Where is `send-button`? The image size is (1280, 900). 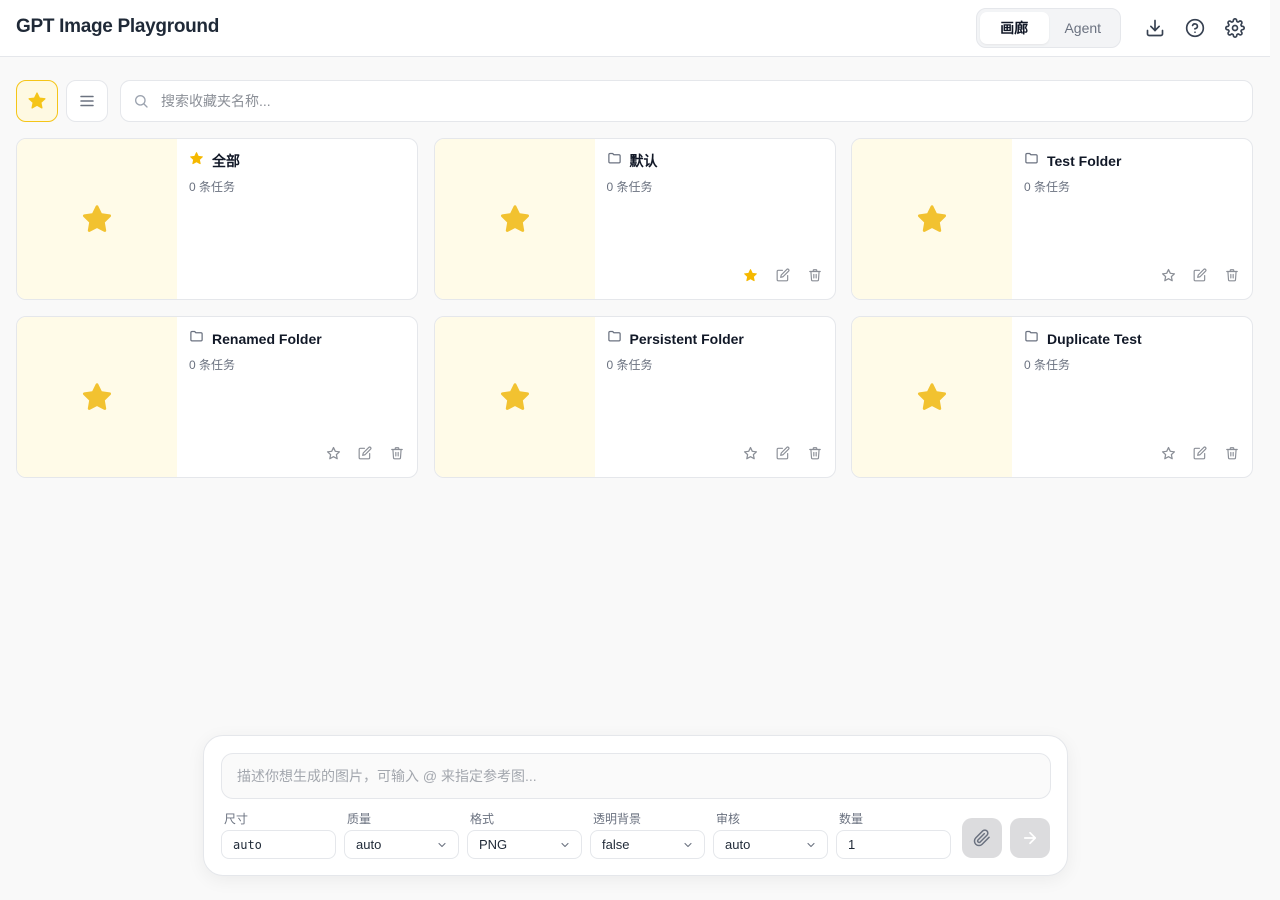 send-button is located at coordinates (1030, 838).